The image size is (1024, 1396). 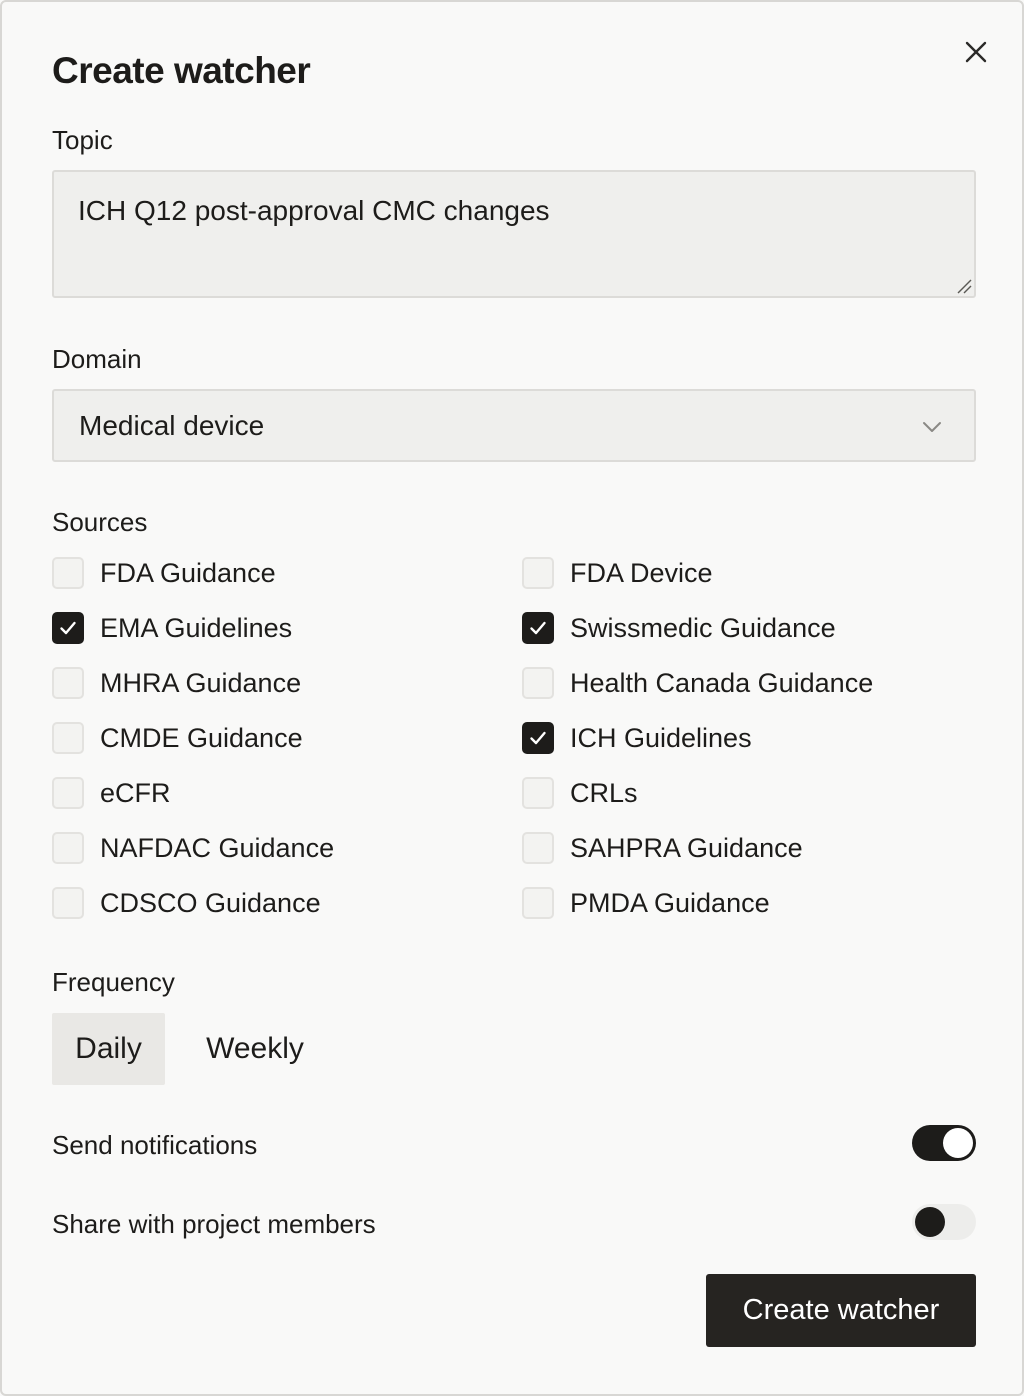 What do you see at coordinates (210, 902) in the screenshot?
I see `source-label: CDSCO Guidance` at bounding box center [210, 902].